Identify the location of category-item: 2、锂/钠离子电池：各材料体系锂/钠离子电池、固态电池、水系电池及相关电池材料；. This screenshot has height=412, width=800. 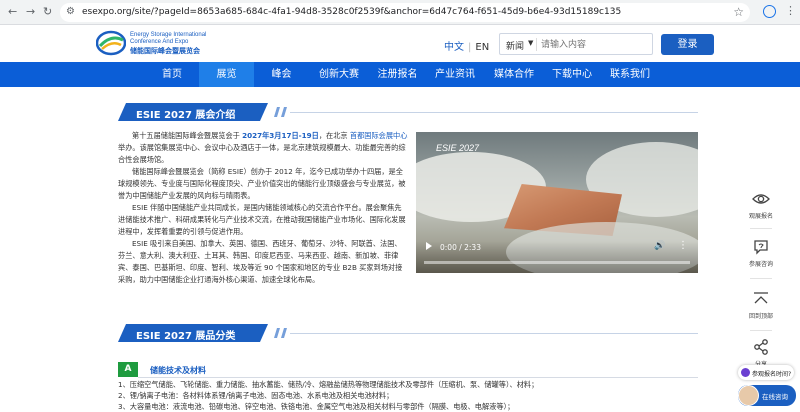
(256, 395).